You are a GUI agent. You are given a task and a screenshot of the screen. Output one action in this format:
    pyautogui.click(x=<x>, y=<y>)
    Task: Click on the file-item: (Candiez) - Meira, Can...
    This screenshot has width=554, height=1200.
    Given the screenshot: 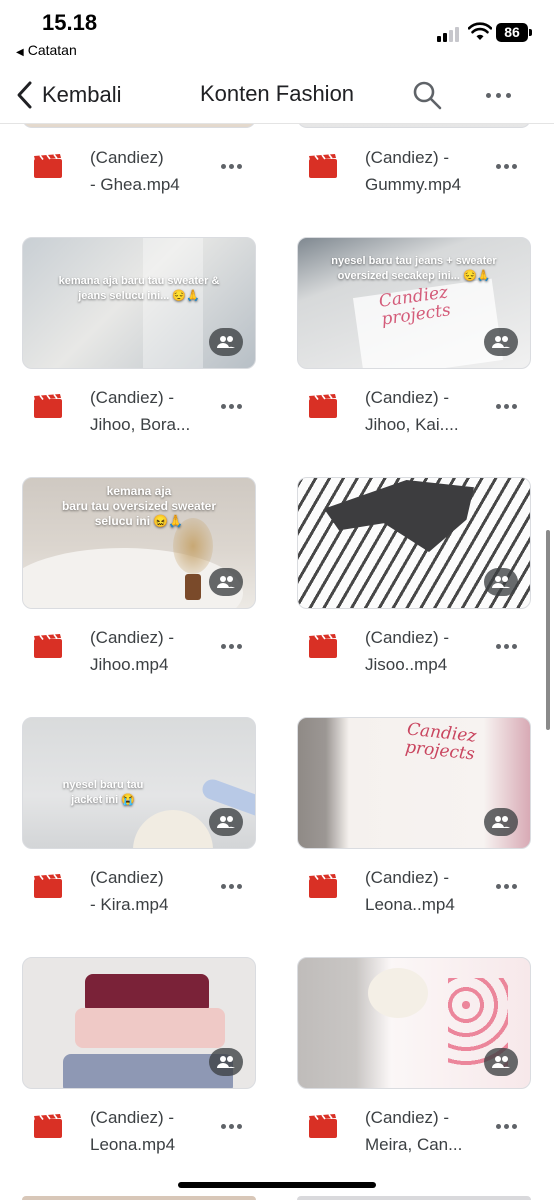 What is the action you would take?
    pyautogui.click(x=431, y=1136)
    